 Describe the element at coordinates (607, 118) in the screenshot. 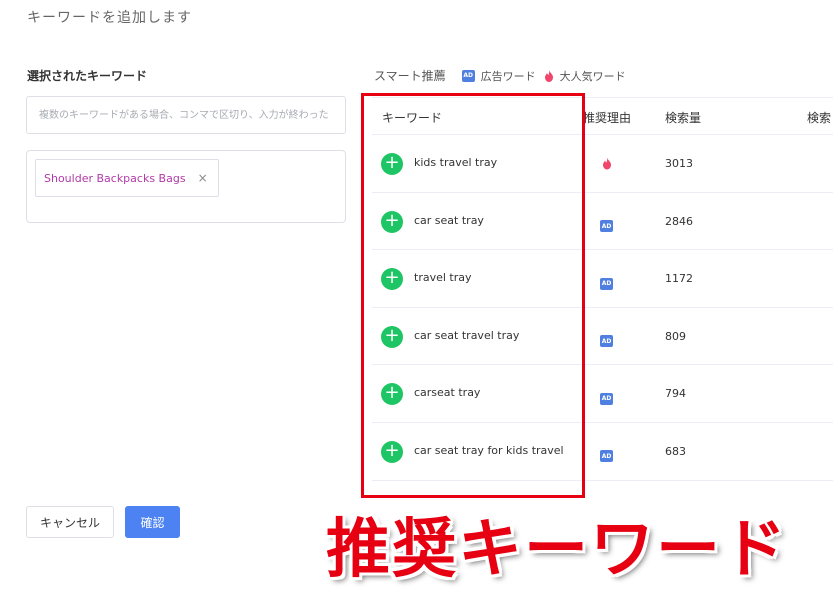

I see `header-reason: 推奨理由` at that location.